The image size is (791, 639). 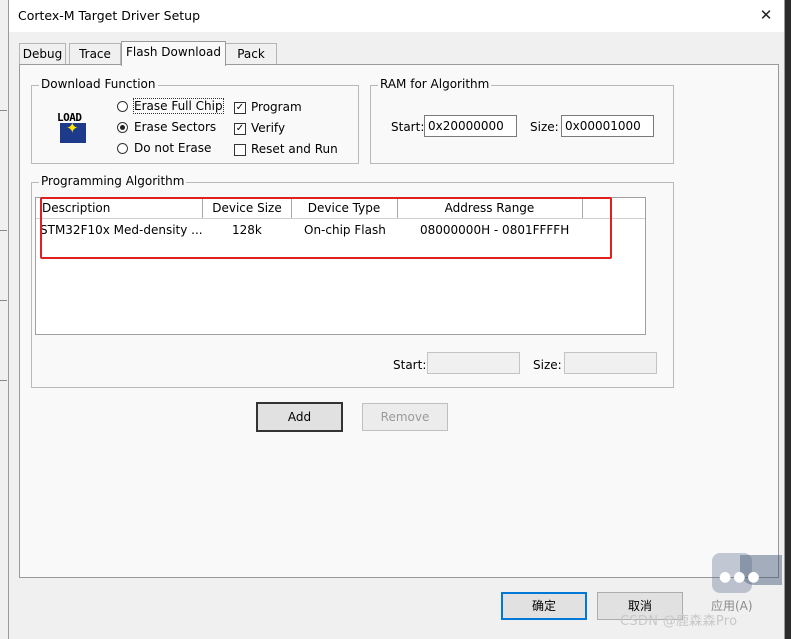 I want to click on tab-debug: Debug, so click(x=42, y=54).